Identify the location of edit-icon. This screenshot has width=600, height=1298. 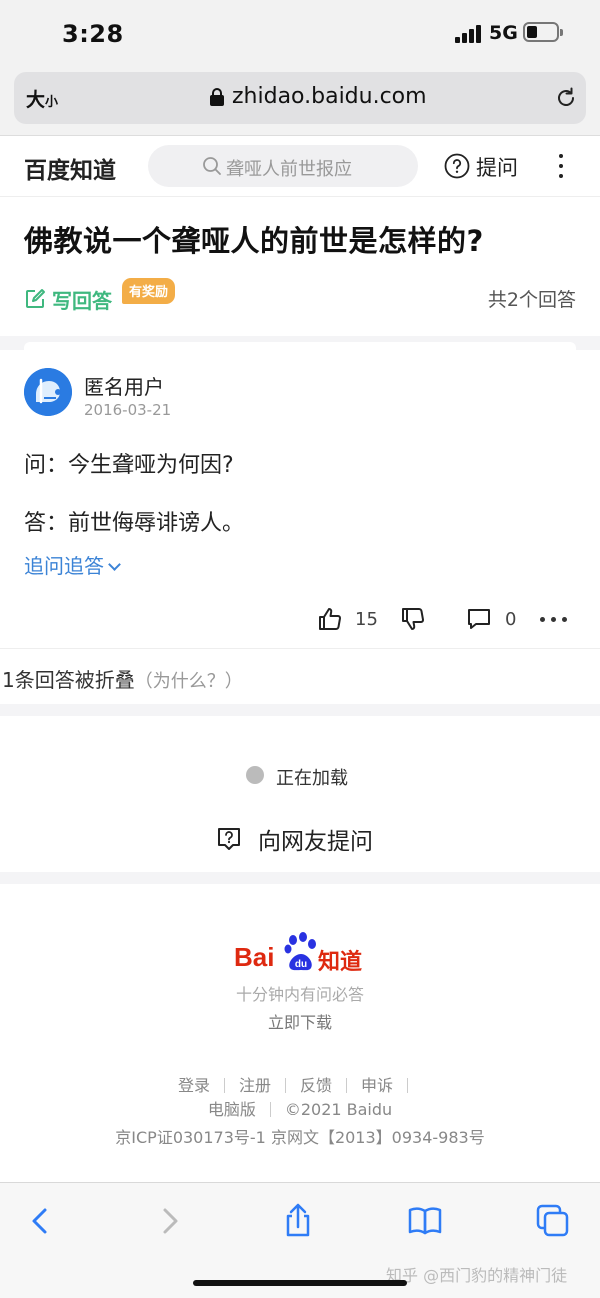
(35, 298).